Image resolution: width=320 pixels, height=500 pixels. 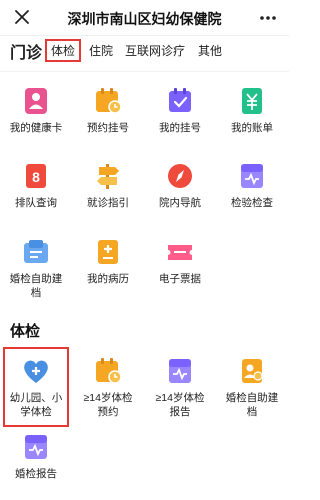 I want to click on medical-record-button: 我的病历, so click(x=108, y=261).